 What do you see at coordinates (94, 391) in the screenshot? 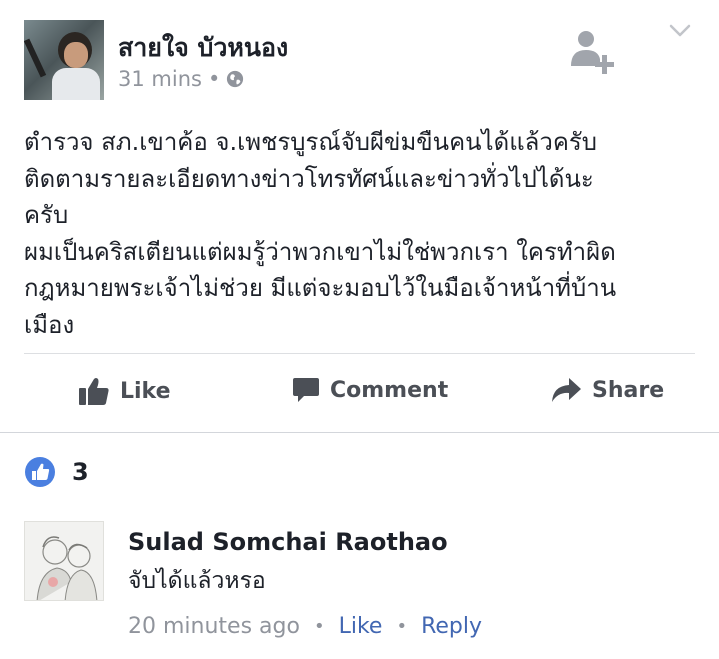
I see `thumbs-up-icon` at bounding box center [94, 391].